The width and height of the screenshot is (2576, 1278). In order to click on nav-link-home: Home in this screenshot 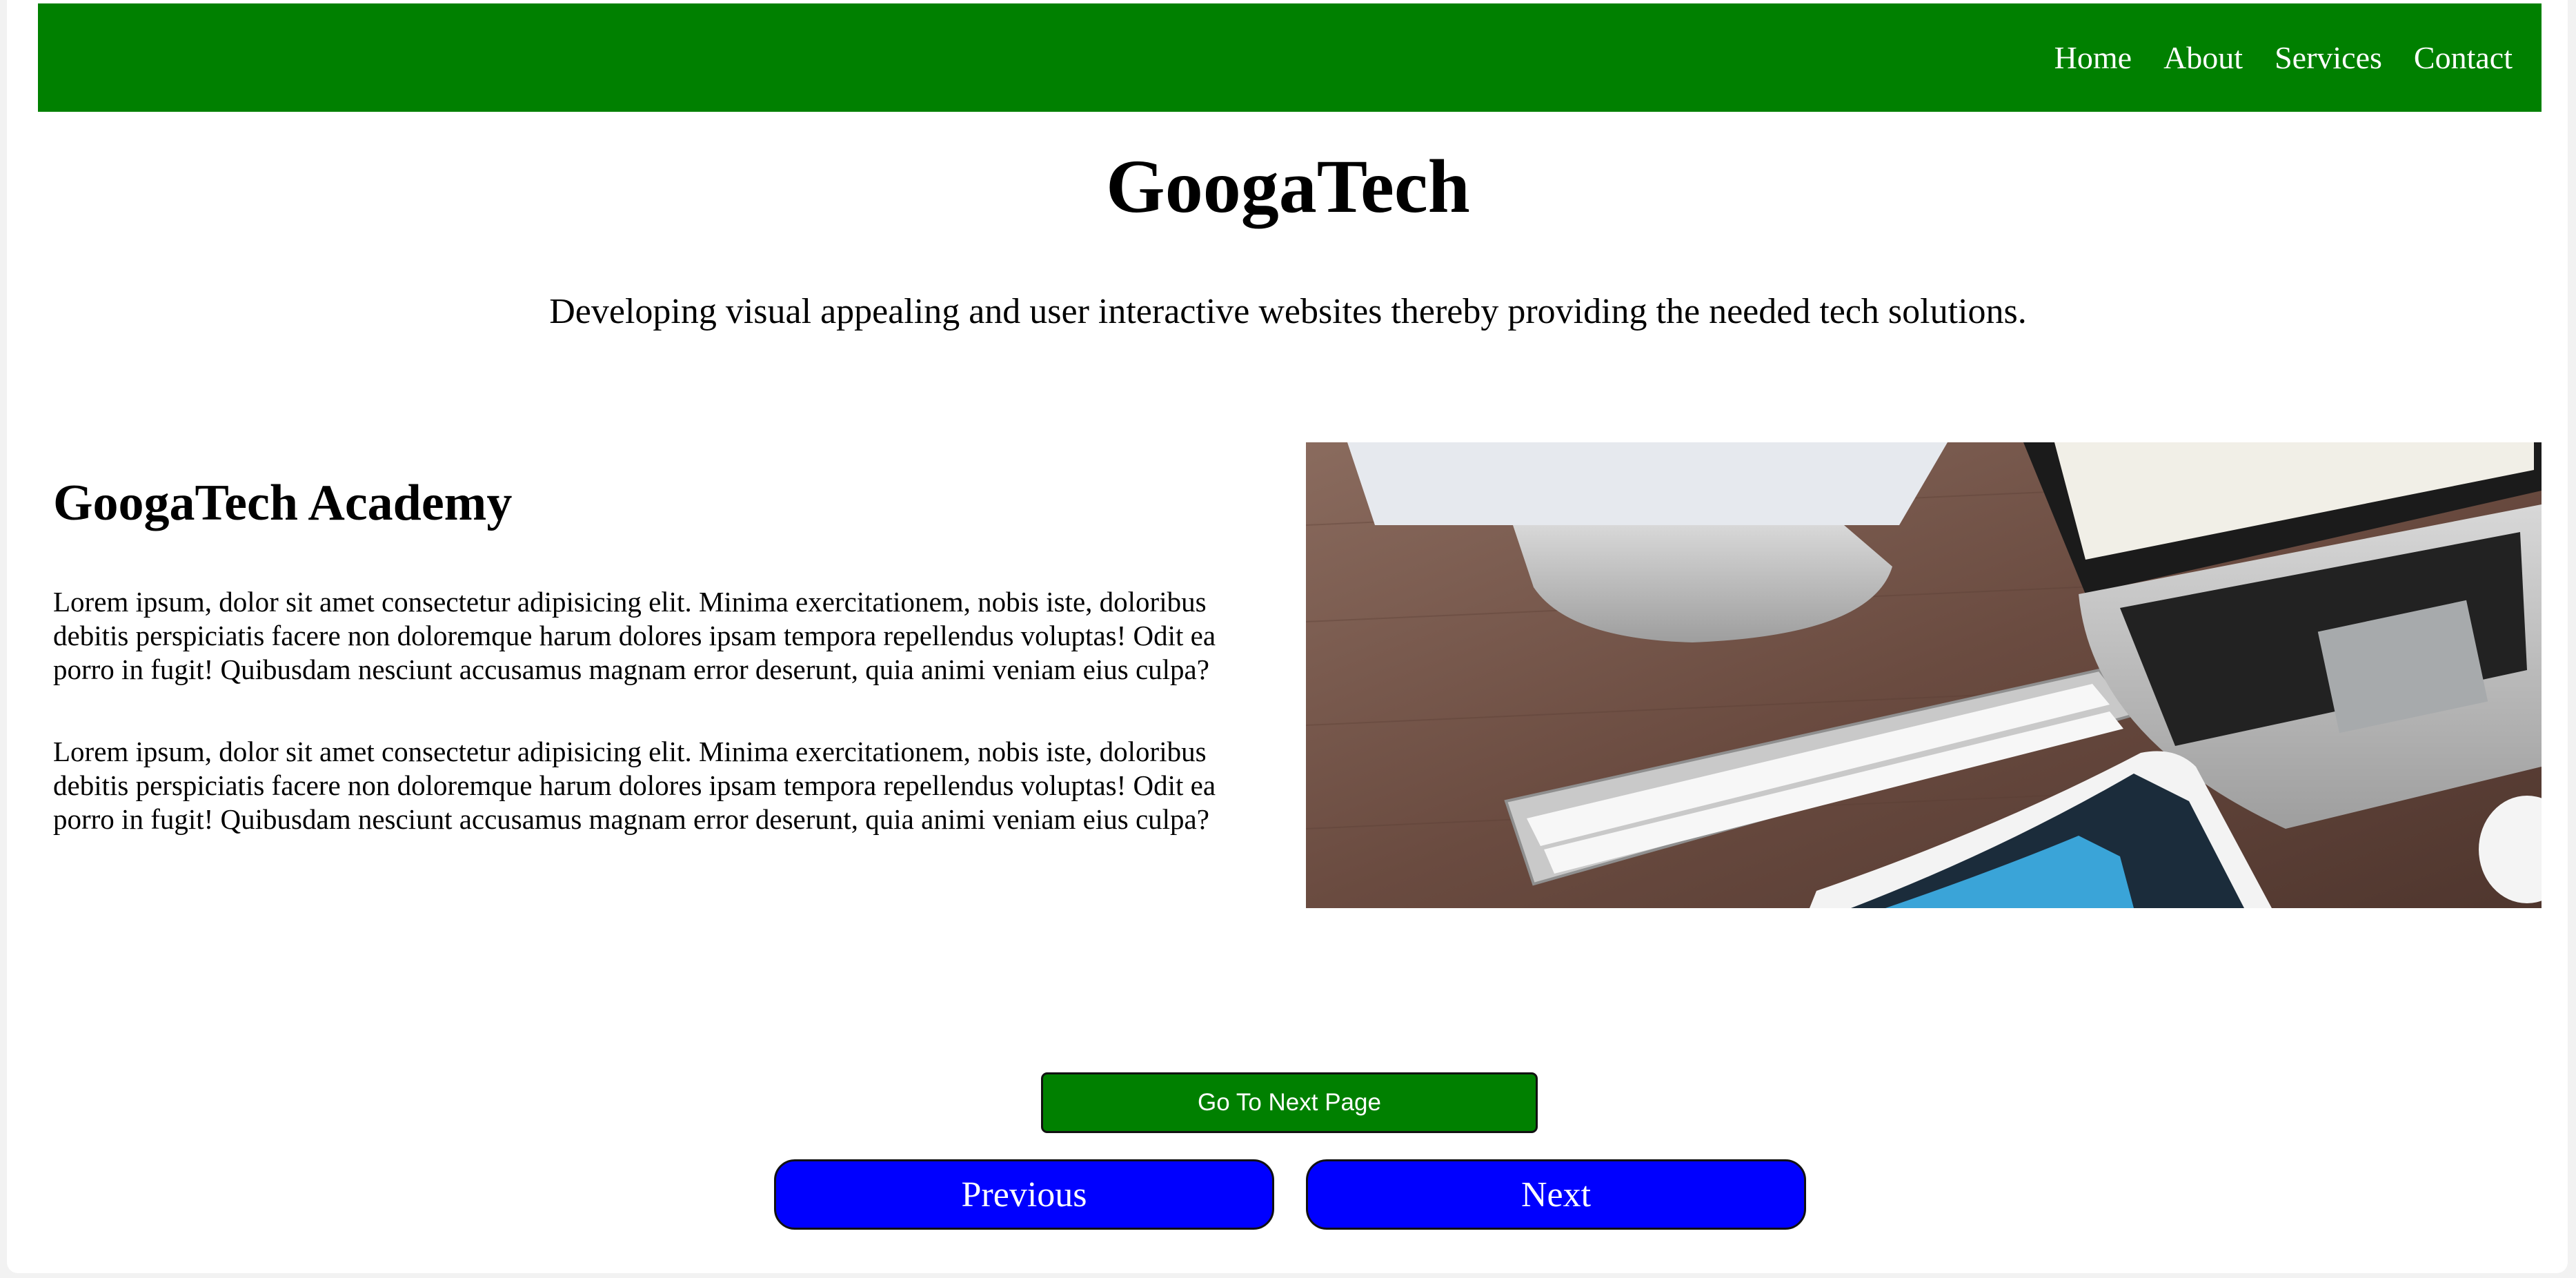, I will do `click(2093, 58)`.